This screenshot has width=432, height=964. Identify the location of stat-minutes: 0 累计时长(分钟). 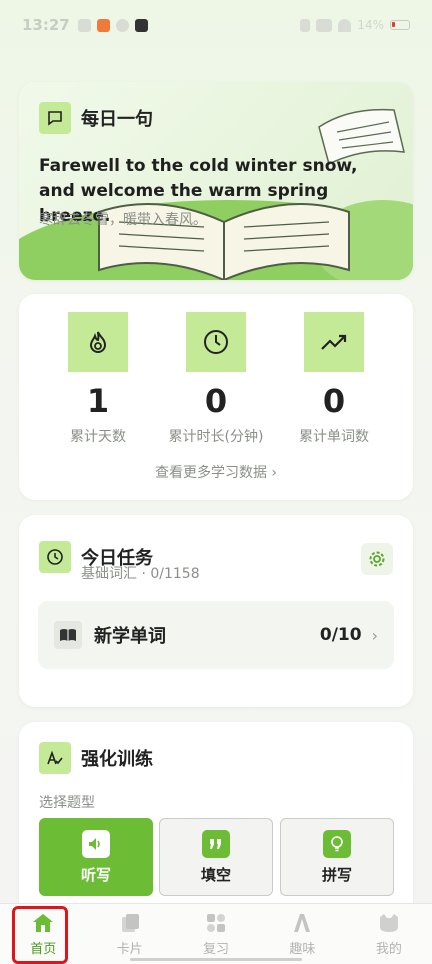
(216, 379).